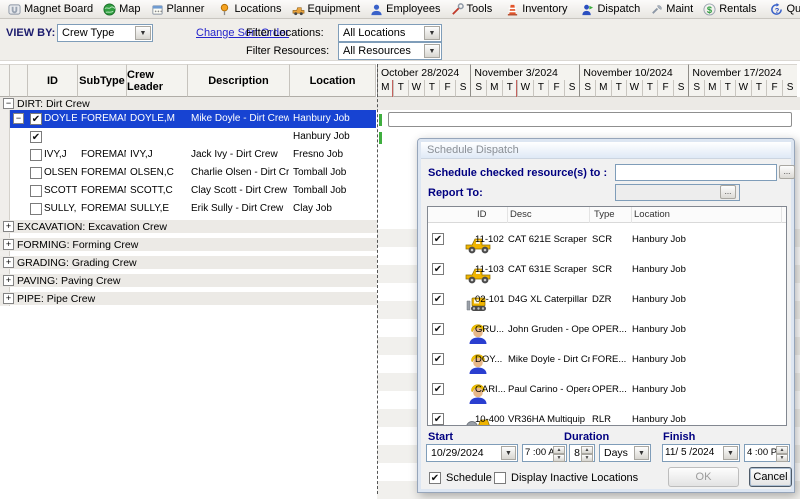 This screenshot has width=800, height=499. Describe the element at coordinates (544, 453) in the screenshot. I see `start-time-input: 7 :00 AM ▲ ▼` at that location.